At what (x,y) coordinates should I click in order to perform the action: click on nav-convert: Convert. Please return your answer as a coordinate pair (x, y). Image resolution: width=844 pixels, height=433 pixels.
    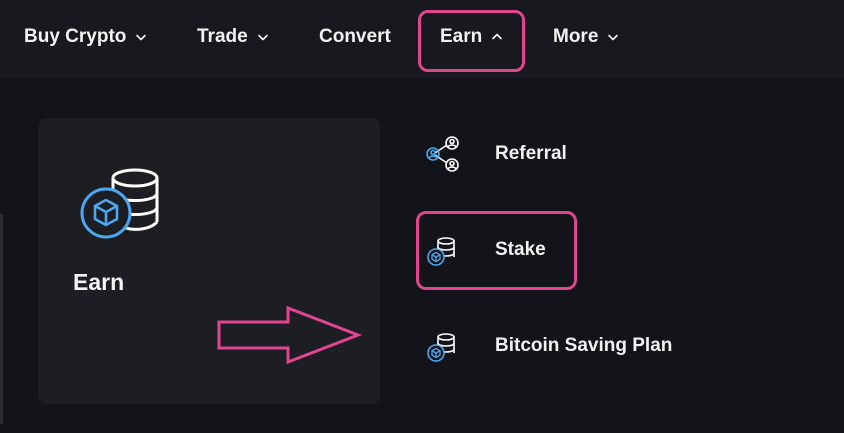
    Looking at the image, I should click on (355, 37).